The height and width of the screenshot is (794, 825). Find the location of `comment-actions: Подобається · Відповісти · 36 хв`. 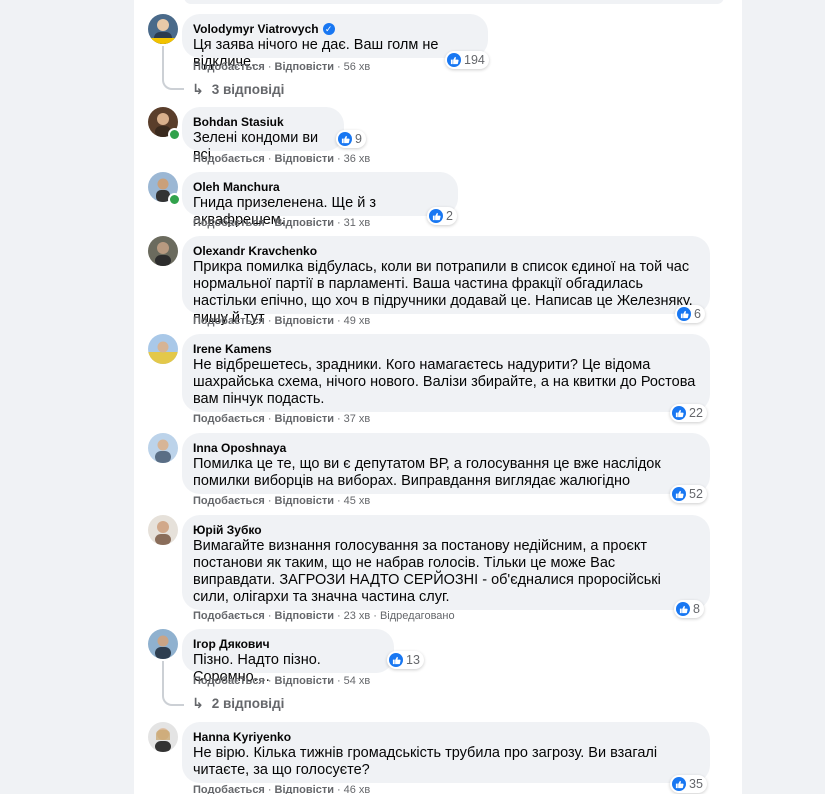

comment-actions: Подобається · Відповісти · 36 хв is located at coordinates (282, 159).